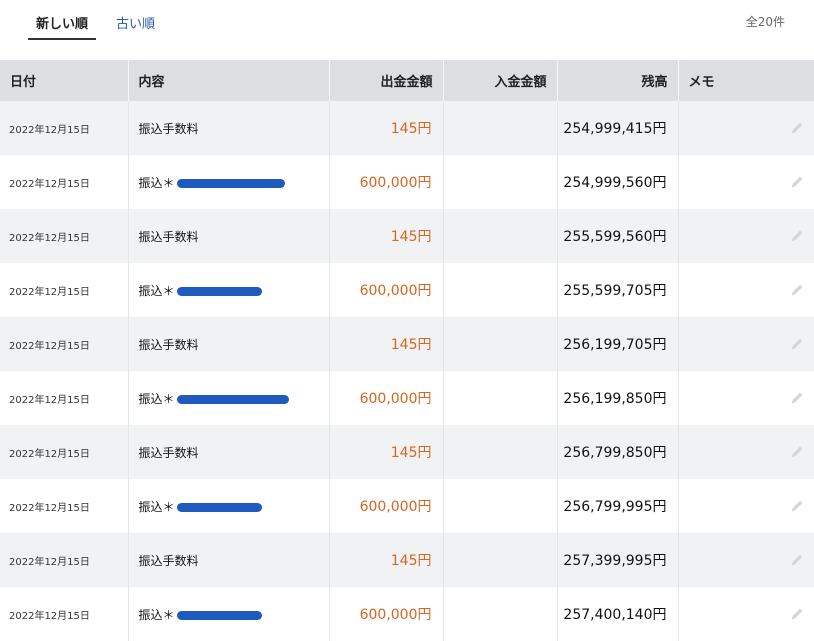  I want to click on header-deposit: 入金金額, so click(500, 80).